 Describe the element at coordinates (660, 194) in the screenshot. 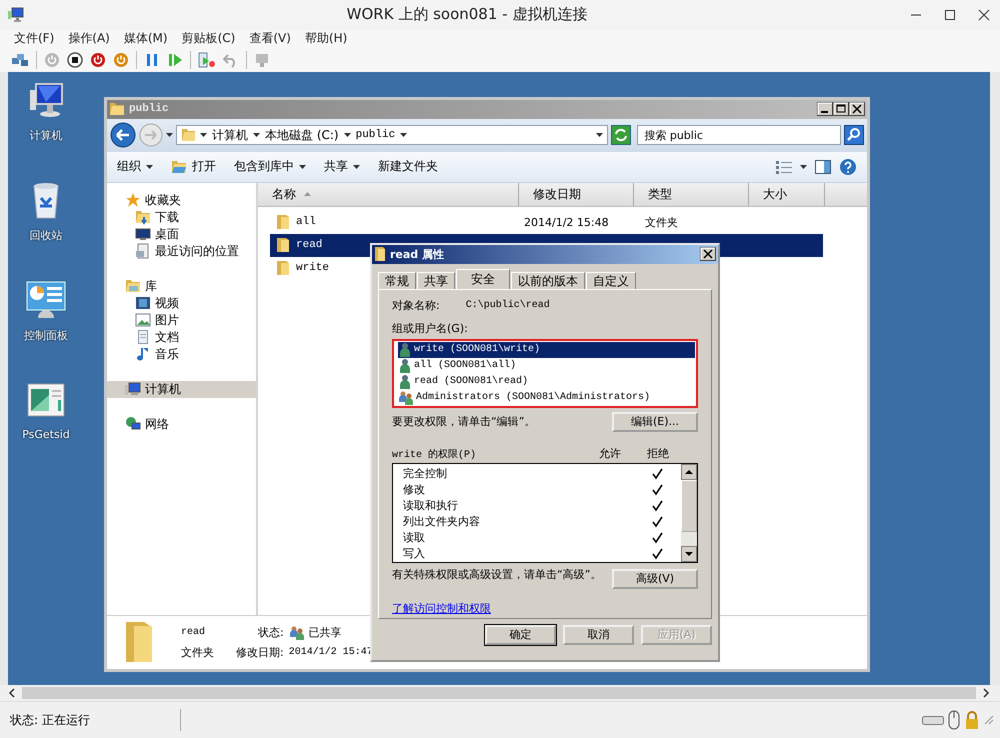

I see `column-label: 类型` at that location.